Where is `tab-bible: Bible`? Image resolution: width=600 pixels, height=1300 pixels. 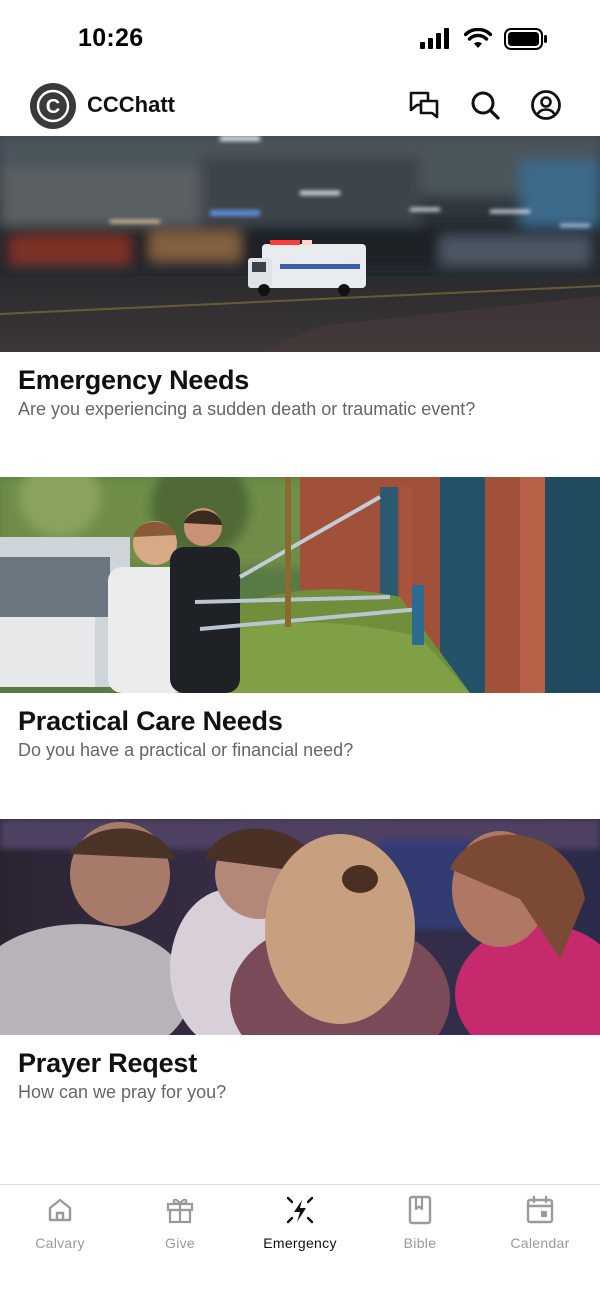
tab-bible: Bible is located at coordinates (420, 1227).